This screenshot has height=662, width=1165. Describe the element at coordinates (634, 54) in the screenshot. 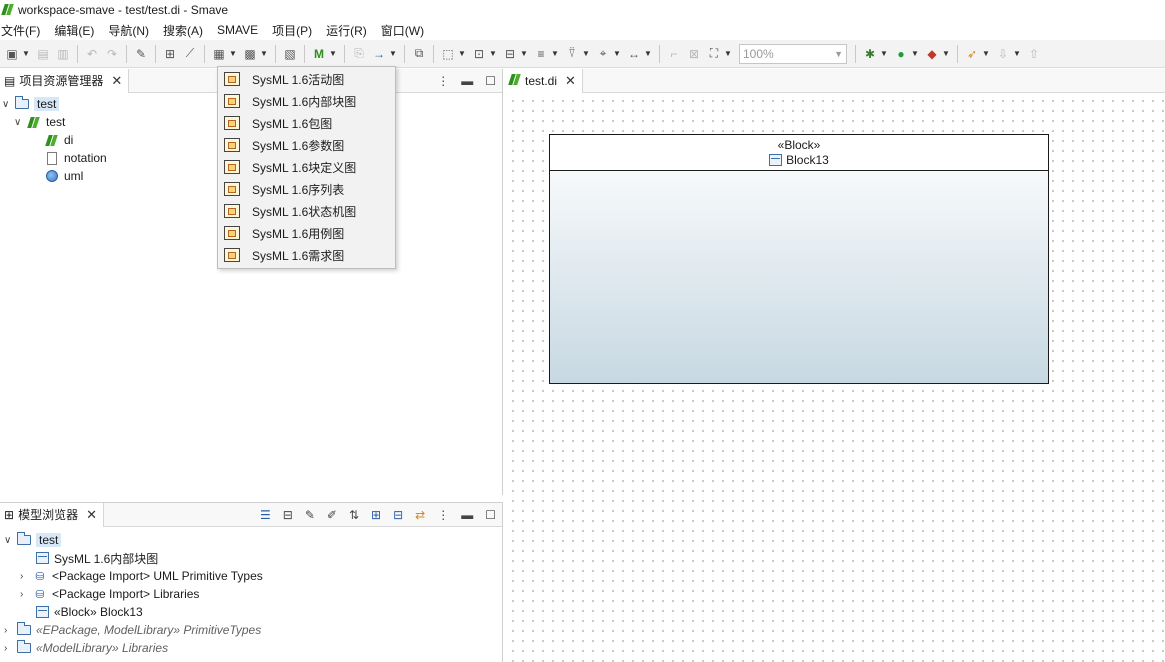

I see `same-size-icon: ↔` at that location.